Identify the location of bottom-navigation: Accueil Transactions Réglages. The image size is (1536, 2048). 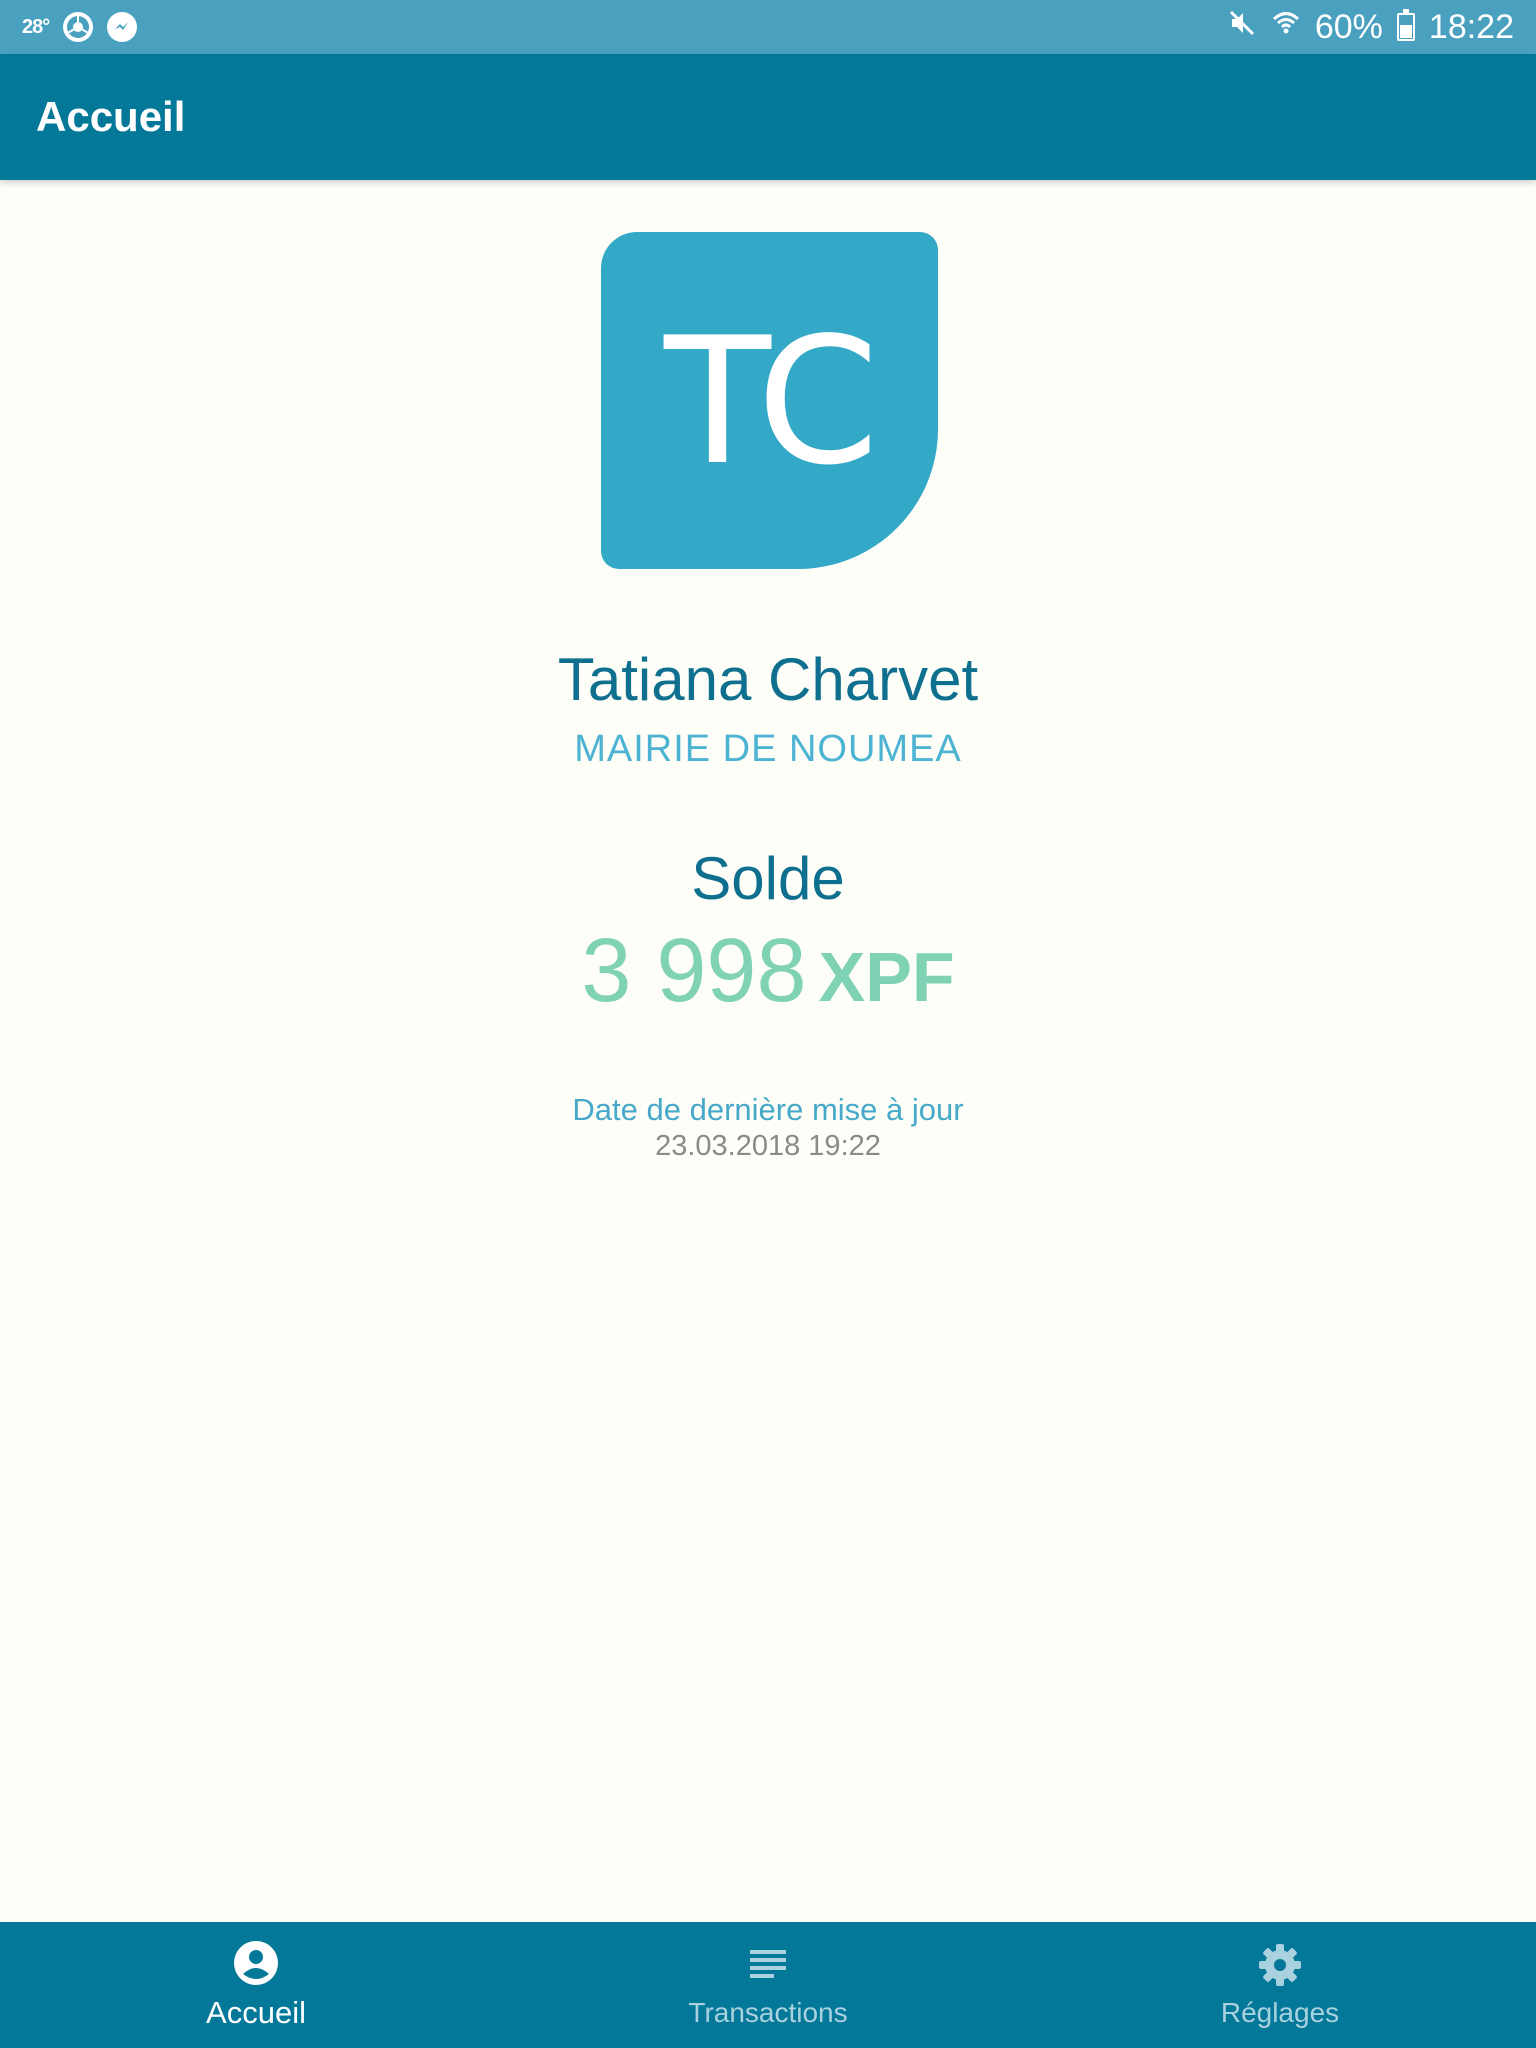
(768, 1985).